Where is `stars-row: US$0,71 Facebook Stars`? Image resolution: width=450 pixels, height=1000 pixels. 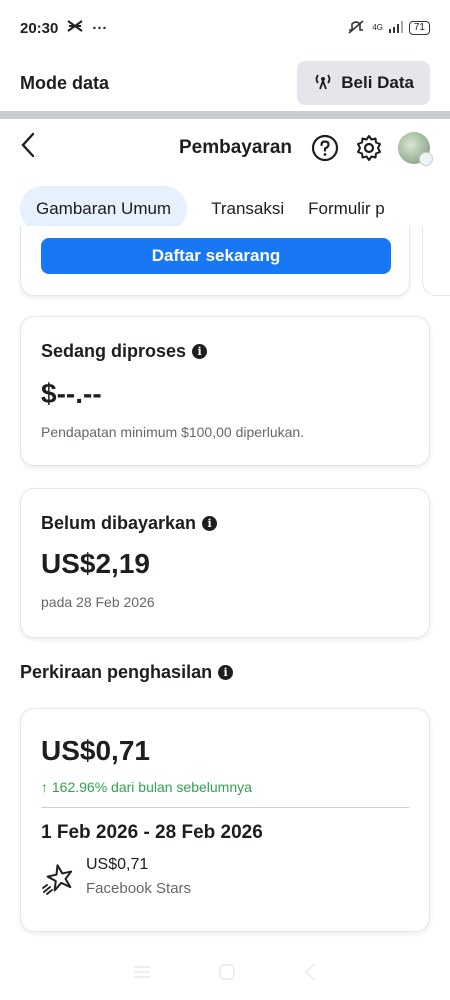
stars-row: US$0,71 Facebook Stars is located at coordinates (225, 876).